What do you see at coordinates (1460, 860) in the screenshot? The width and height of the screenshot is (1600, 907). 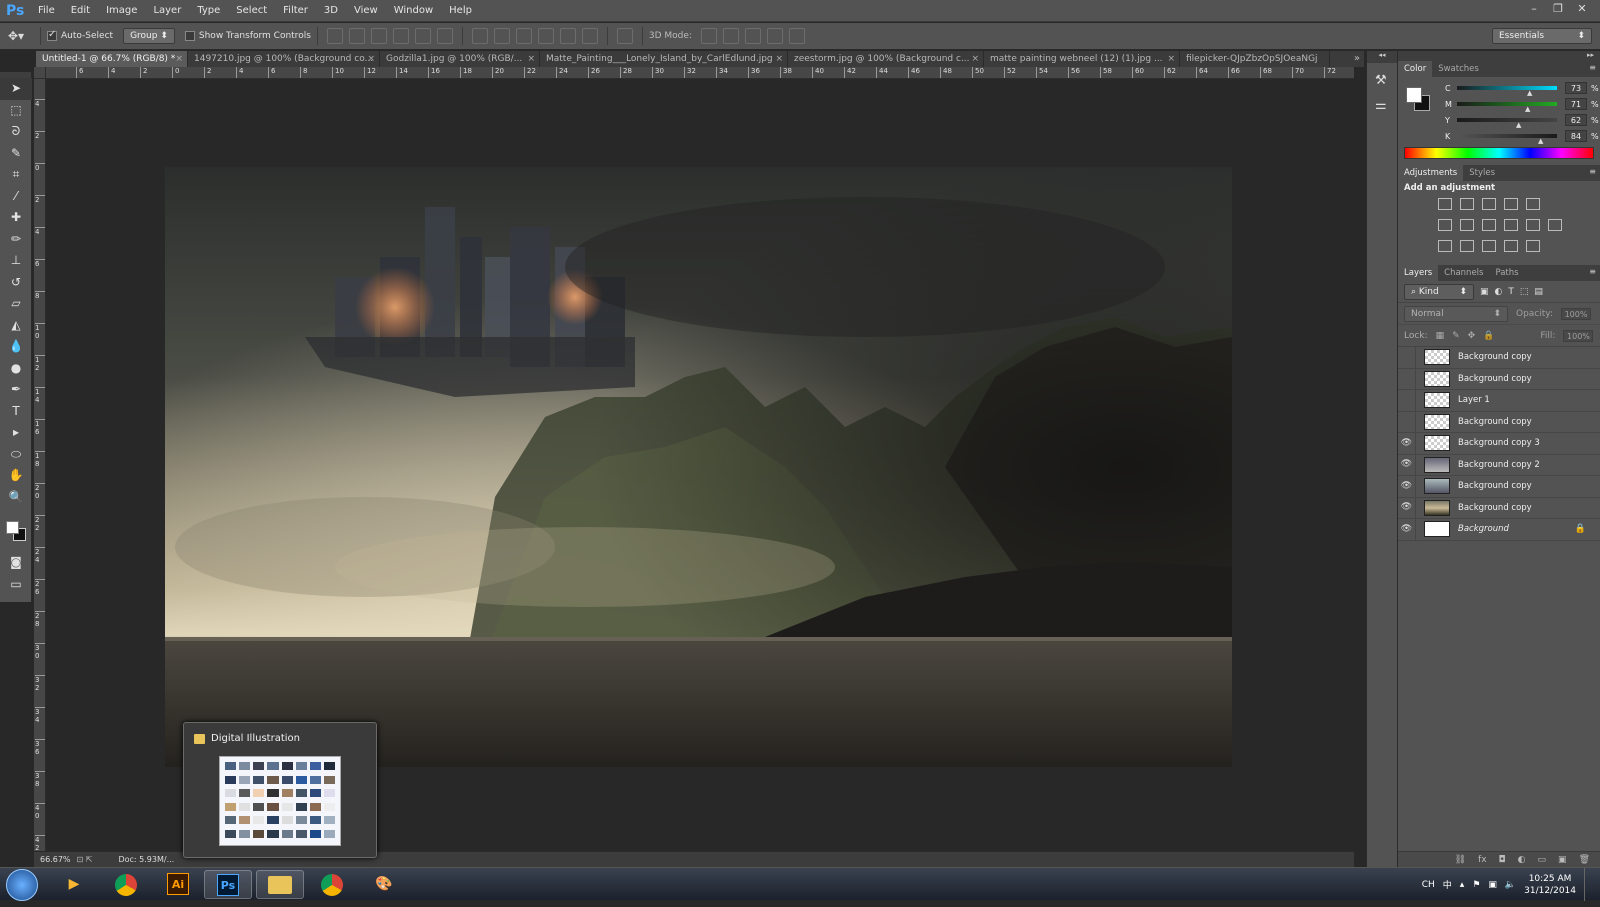 I see `link-layers-icon: ⛓` at bounding box center [1460, 860].